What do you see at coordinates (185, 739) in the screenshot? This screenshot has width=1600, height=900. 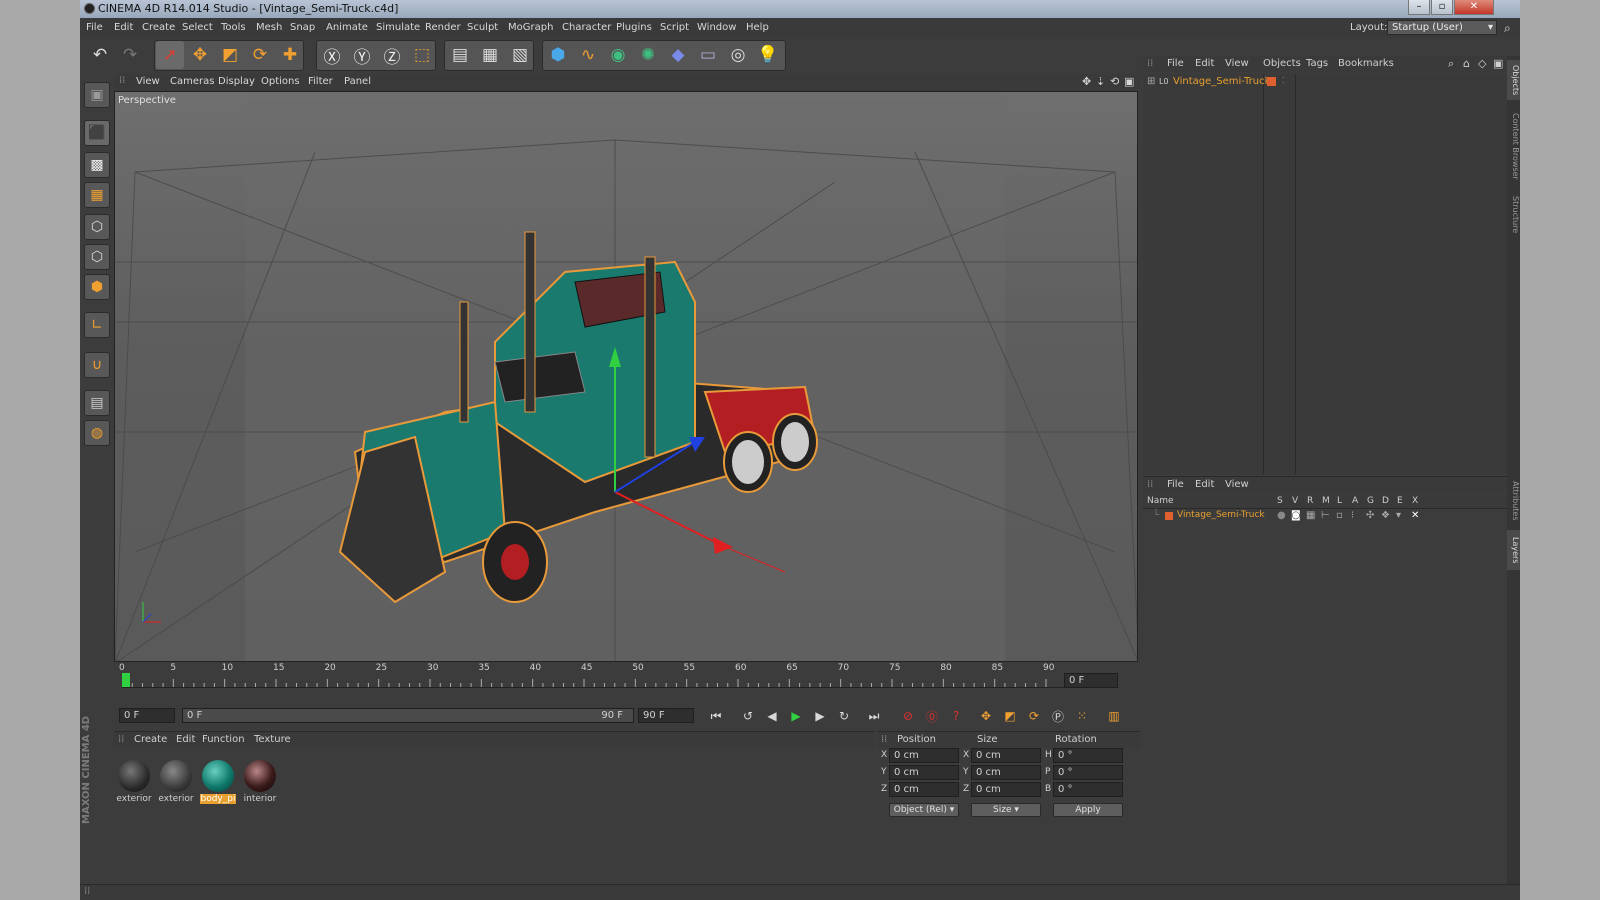 I see `material-menu-edit: Edit` at bounding box center [185, 739].